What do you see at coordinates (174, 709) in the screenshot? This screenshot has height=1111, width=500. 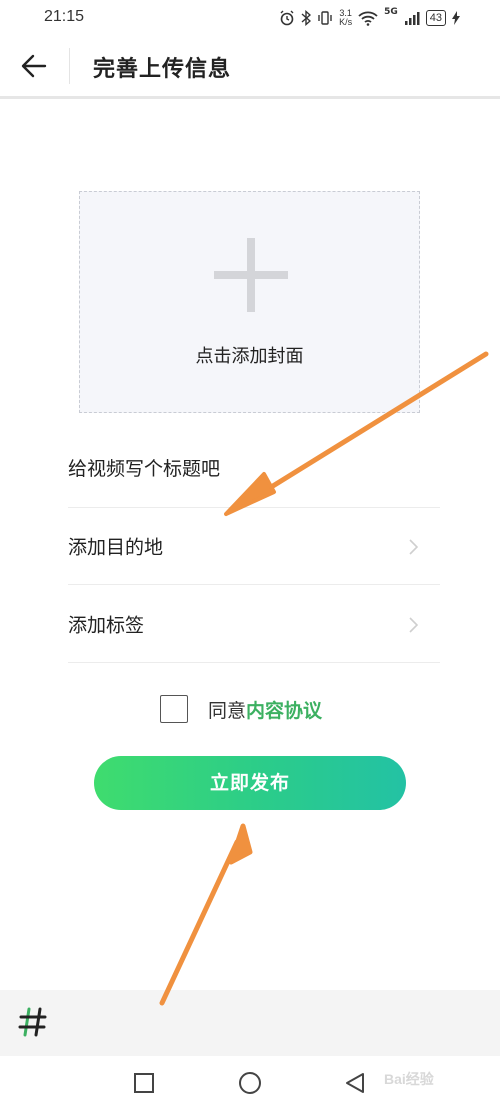 I see `agreement-checkbox` at bounding box center [174, 709].